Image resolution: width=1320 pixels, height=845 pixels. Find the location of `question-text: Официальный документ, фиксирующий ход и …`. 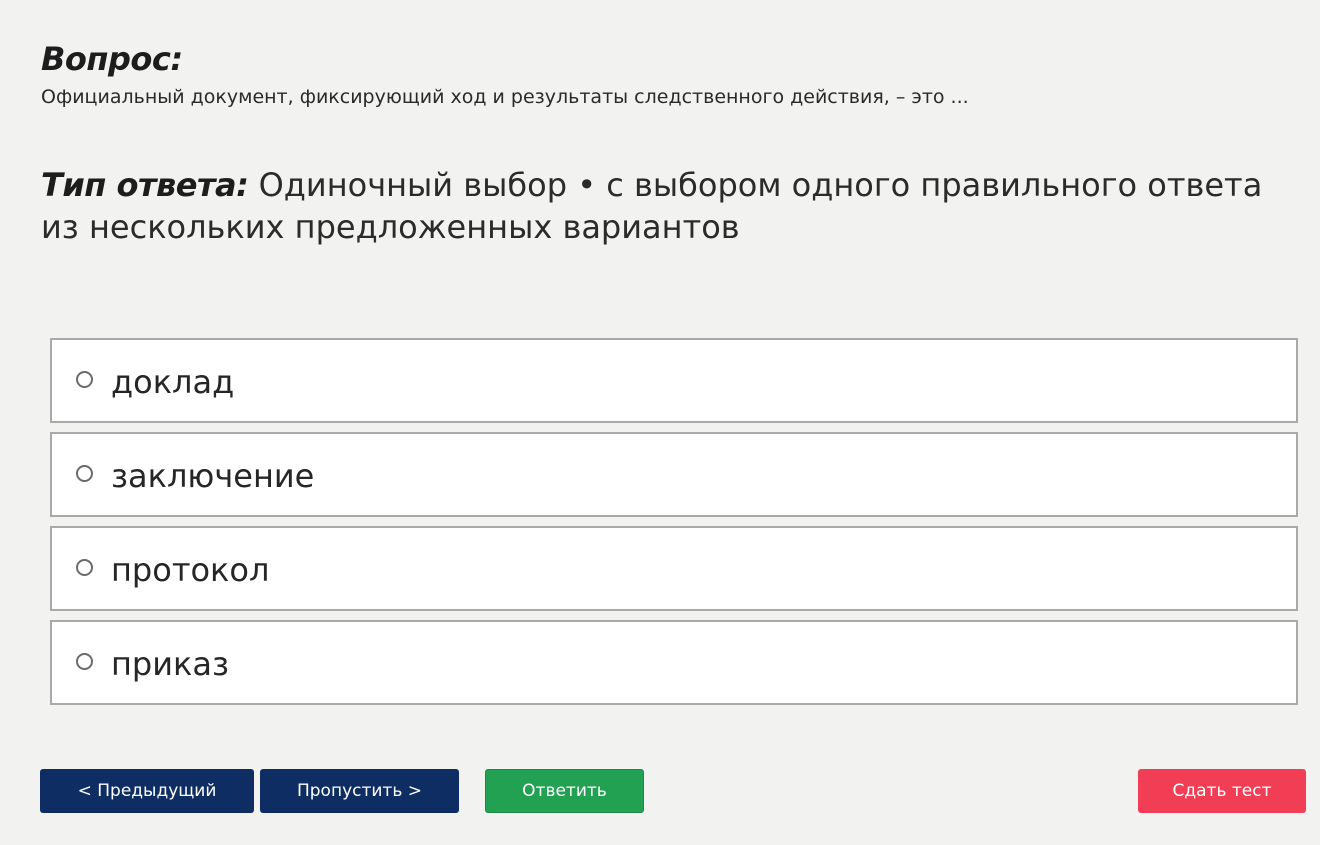

question-text: Официальный документ, фиксирующий ход и … is located at coordinates (505, 97).